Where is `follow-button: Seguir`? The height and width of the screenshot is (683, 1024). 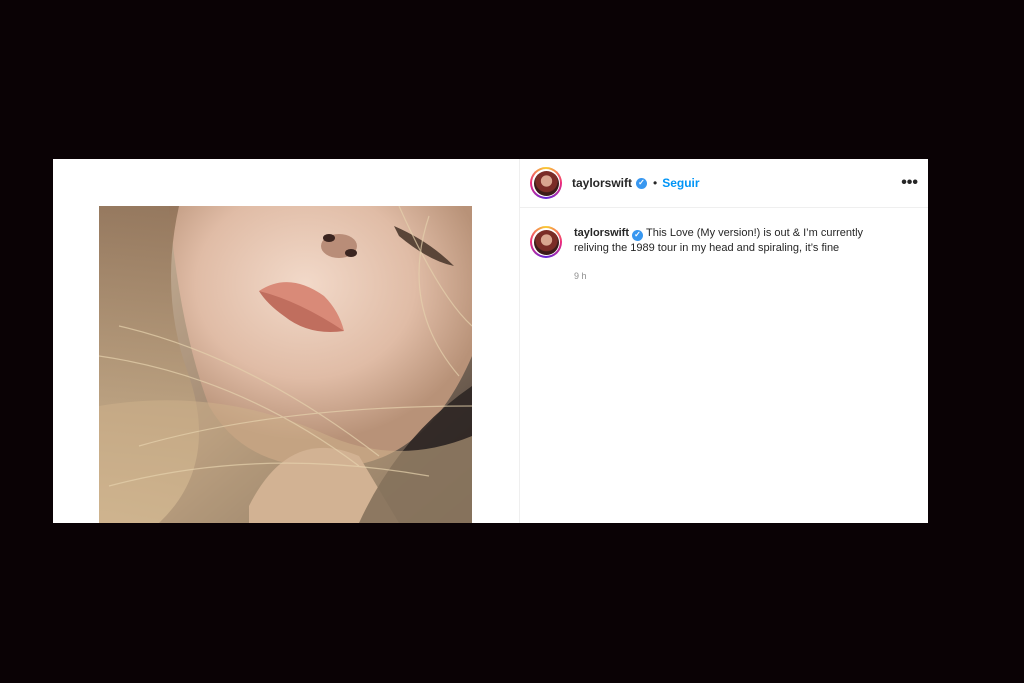
follow-button: Seguir is located at coordinates (680, 183).